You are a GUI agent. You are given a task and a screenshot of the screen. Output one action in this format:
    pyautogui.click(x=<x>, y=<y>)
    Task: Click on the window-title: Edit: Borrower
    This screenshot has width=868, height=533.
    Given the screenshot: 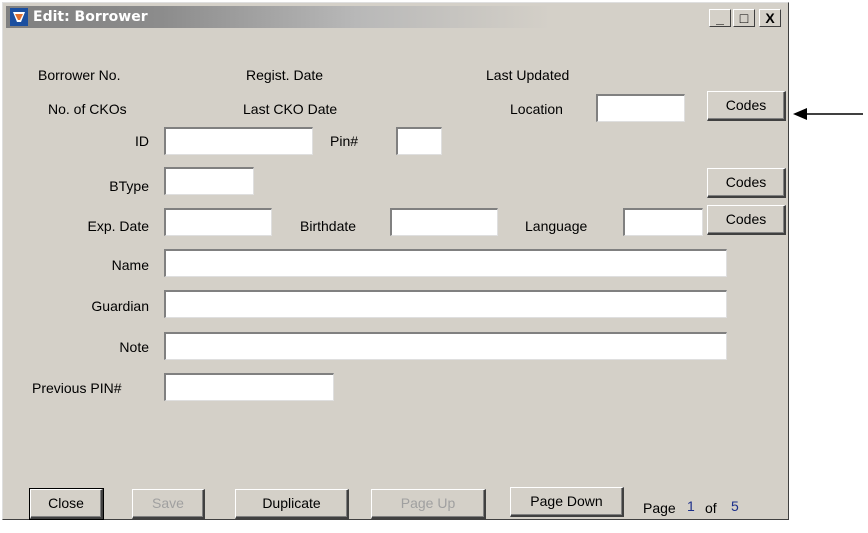 What is the action you would take?
    pyautogui.click(x=90, y=17)
    